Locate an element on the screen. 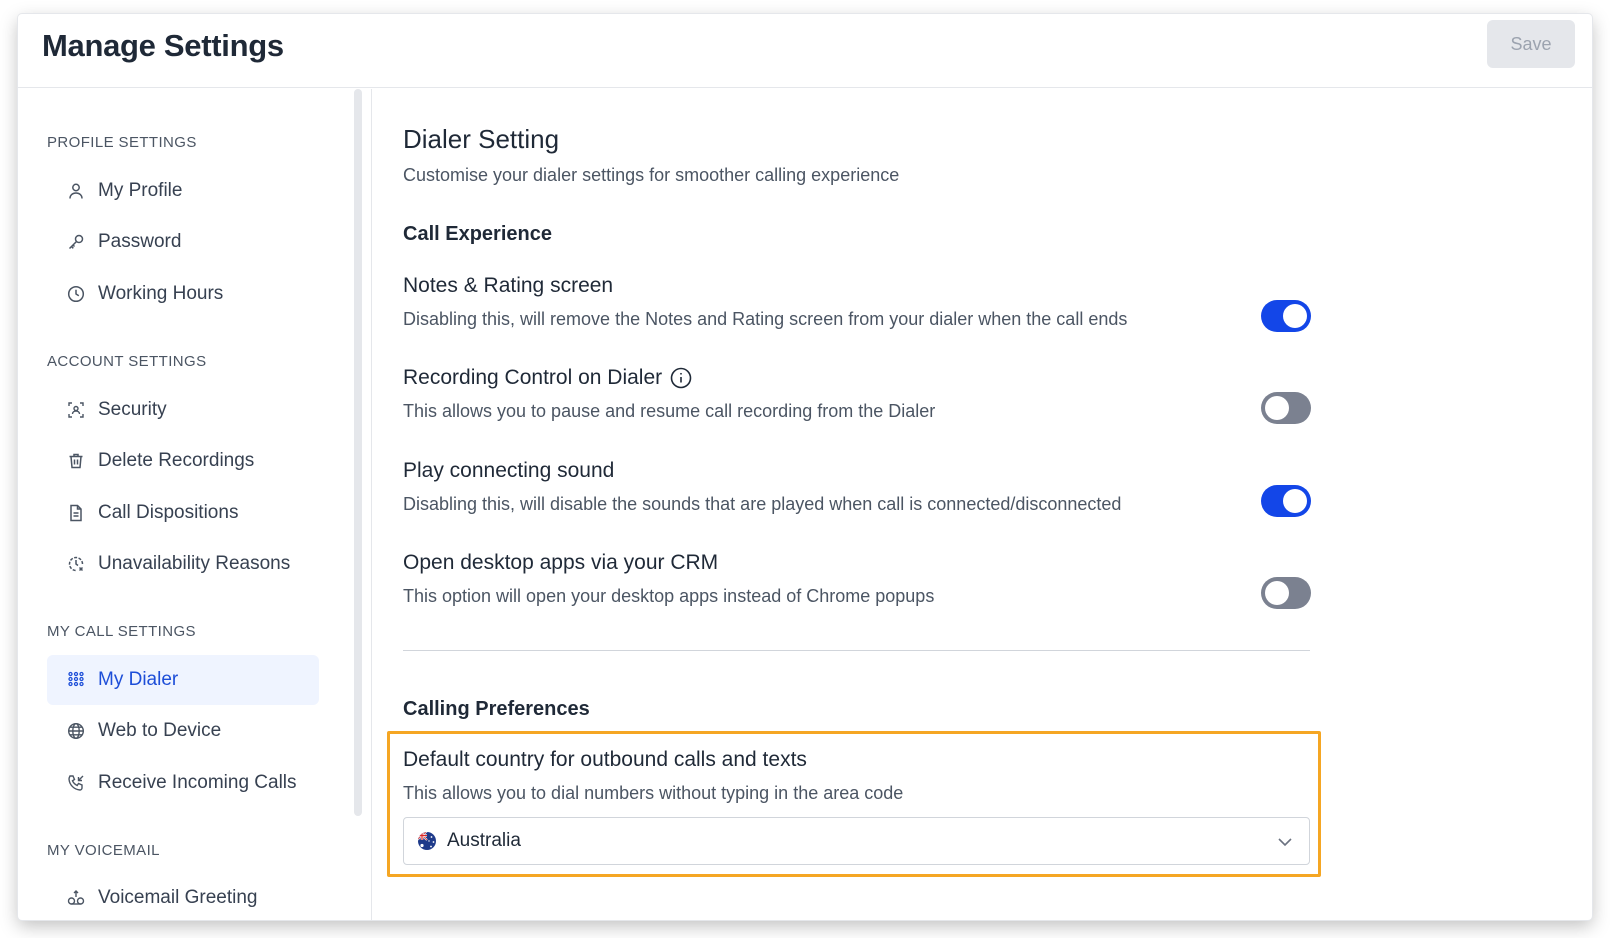 The image size is (1610, 938). connecting-sound-toggle is located at coordinates (1286, 501).